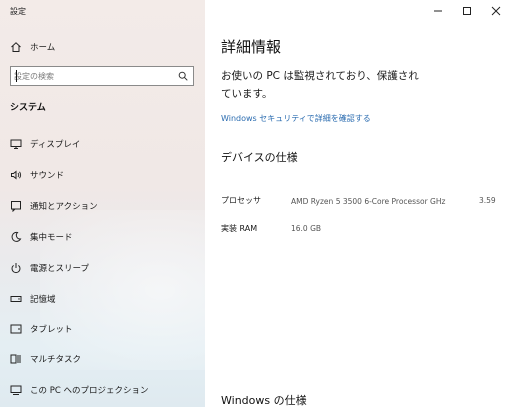 The width and height of the screenshot is (512, 408). Describe the element at coordinates (306, 228) in the screenshot. I see `spec-value-ram: 16.0 GB` at that location.